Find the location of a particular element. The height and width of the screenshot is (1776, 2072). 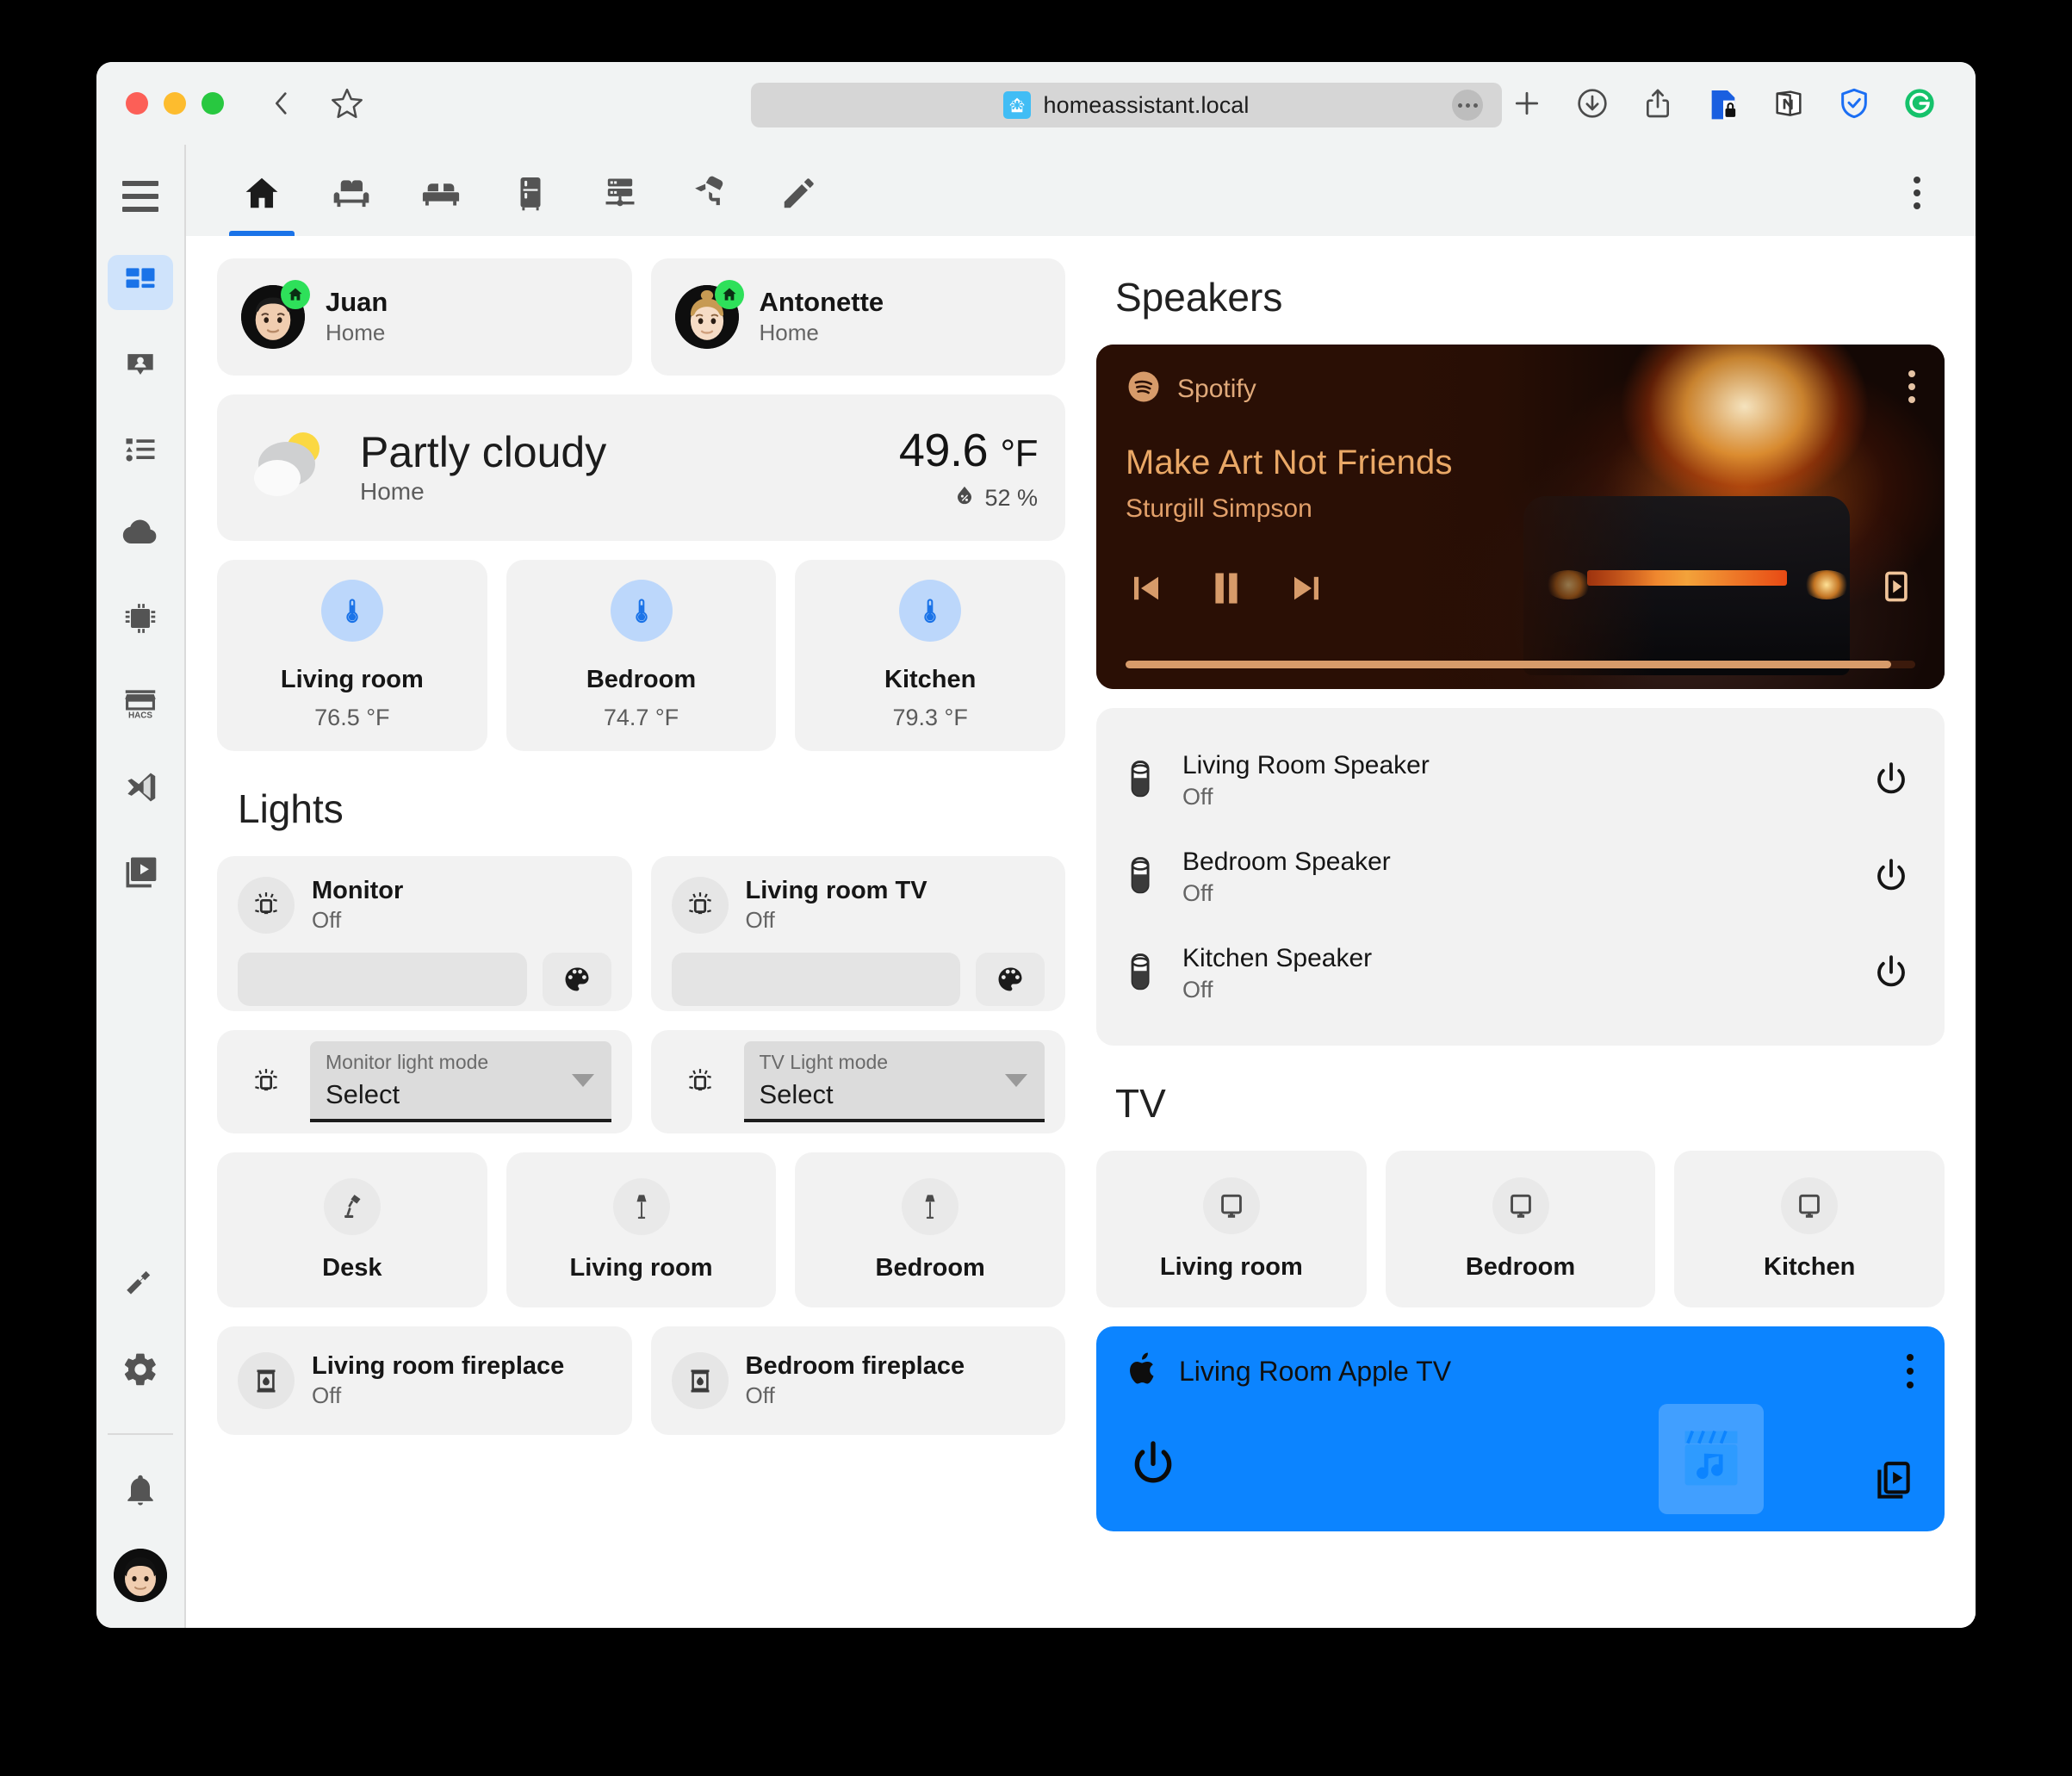

speaker-row: Kitchen Speaker Off is located at coordinates (1518, 974).